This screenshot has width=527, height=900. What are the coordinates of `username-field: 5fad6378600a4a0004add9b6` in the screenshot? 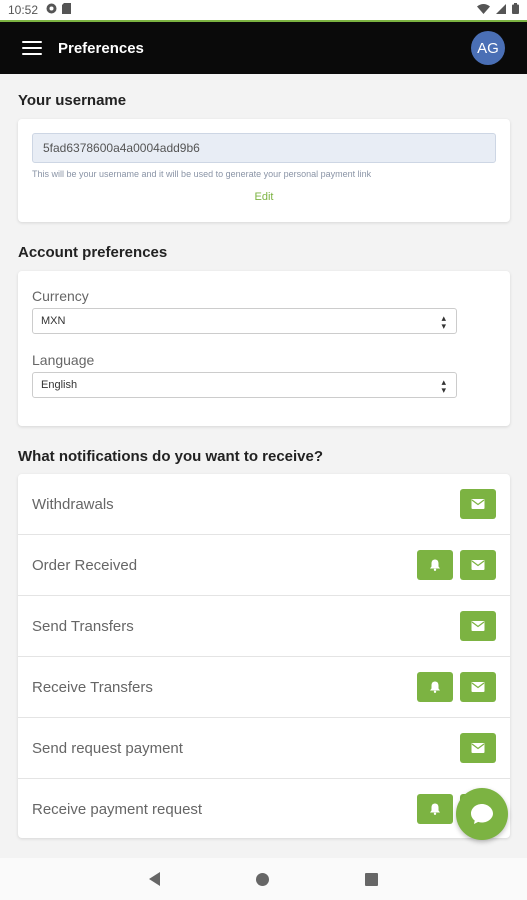 It's located at (264, 148).